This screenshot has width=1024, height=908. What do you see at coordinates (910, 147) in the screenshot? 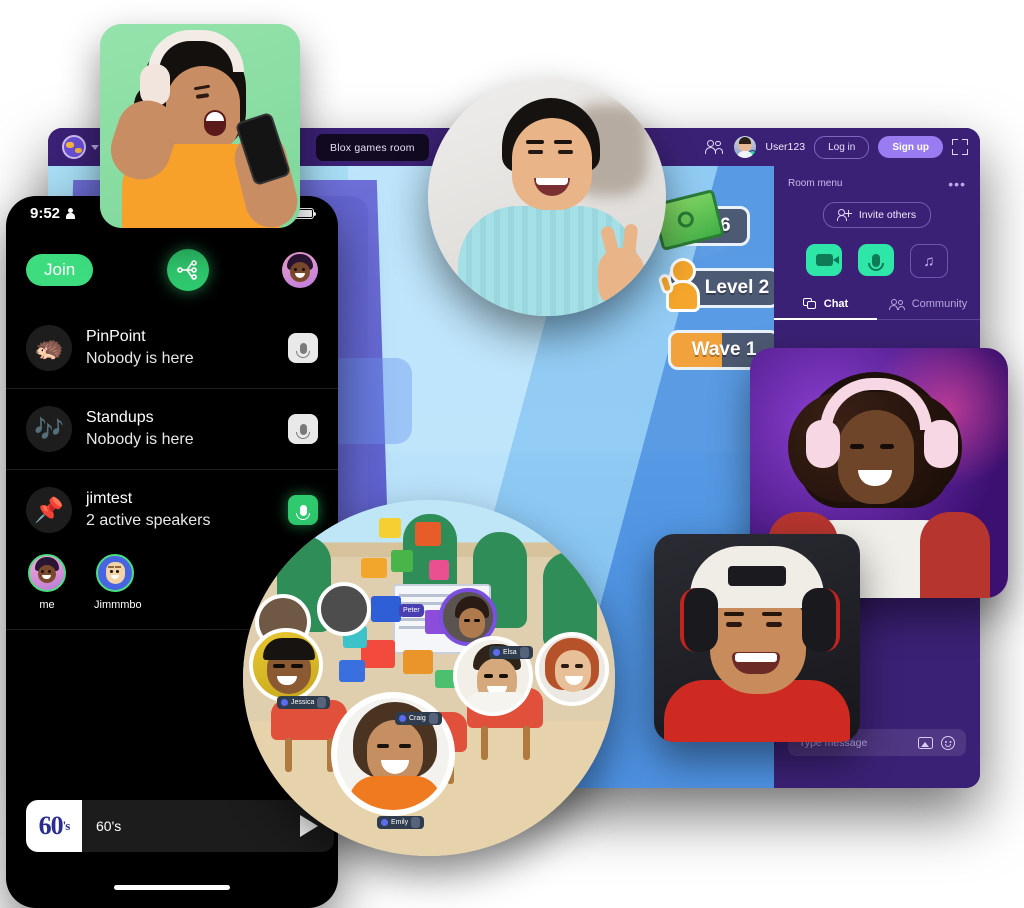
I see `signup-button: Sign up` at bounding box center [910, 147].